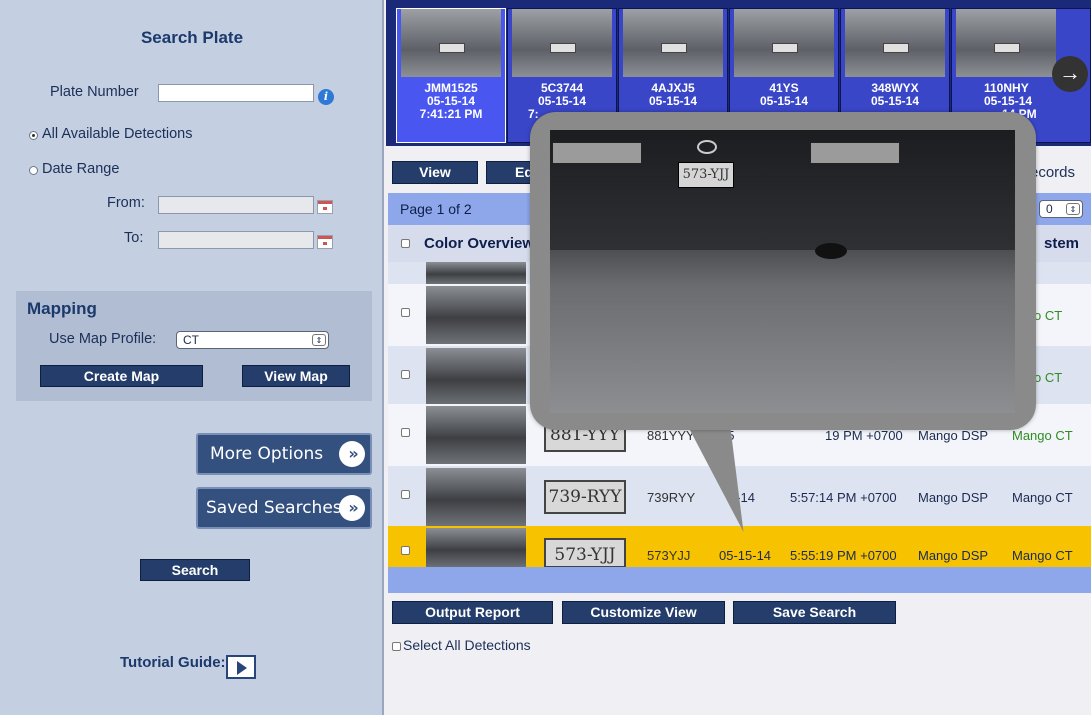 This screenshot has width=1091, height=715. I want to click on more-options-button: More Options », so click(284, 454).